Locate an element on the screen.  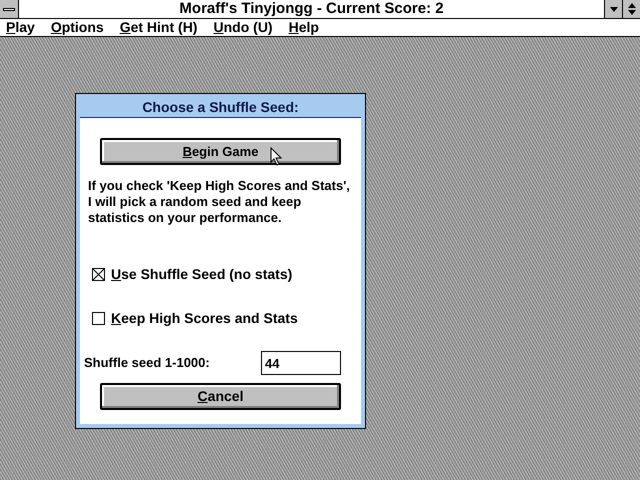
seed-input-field: 44 is located at coordinates (301, 363).